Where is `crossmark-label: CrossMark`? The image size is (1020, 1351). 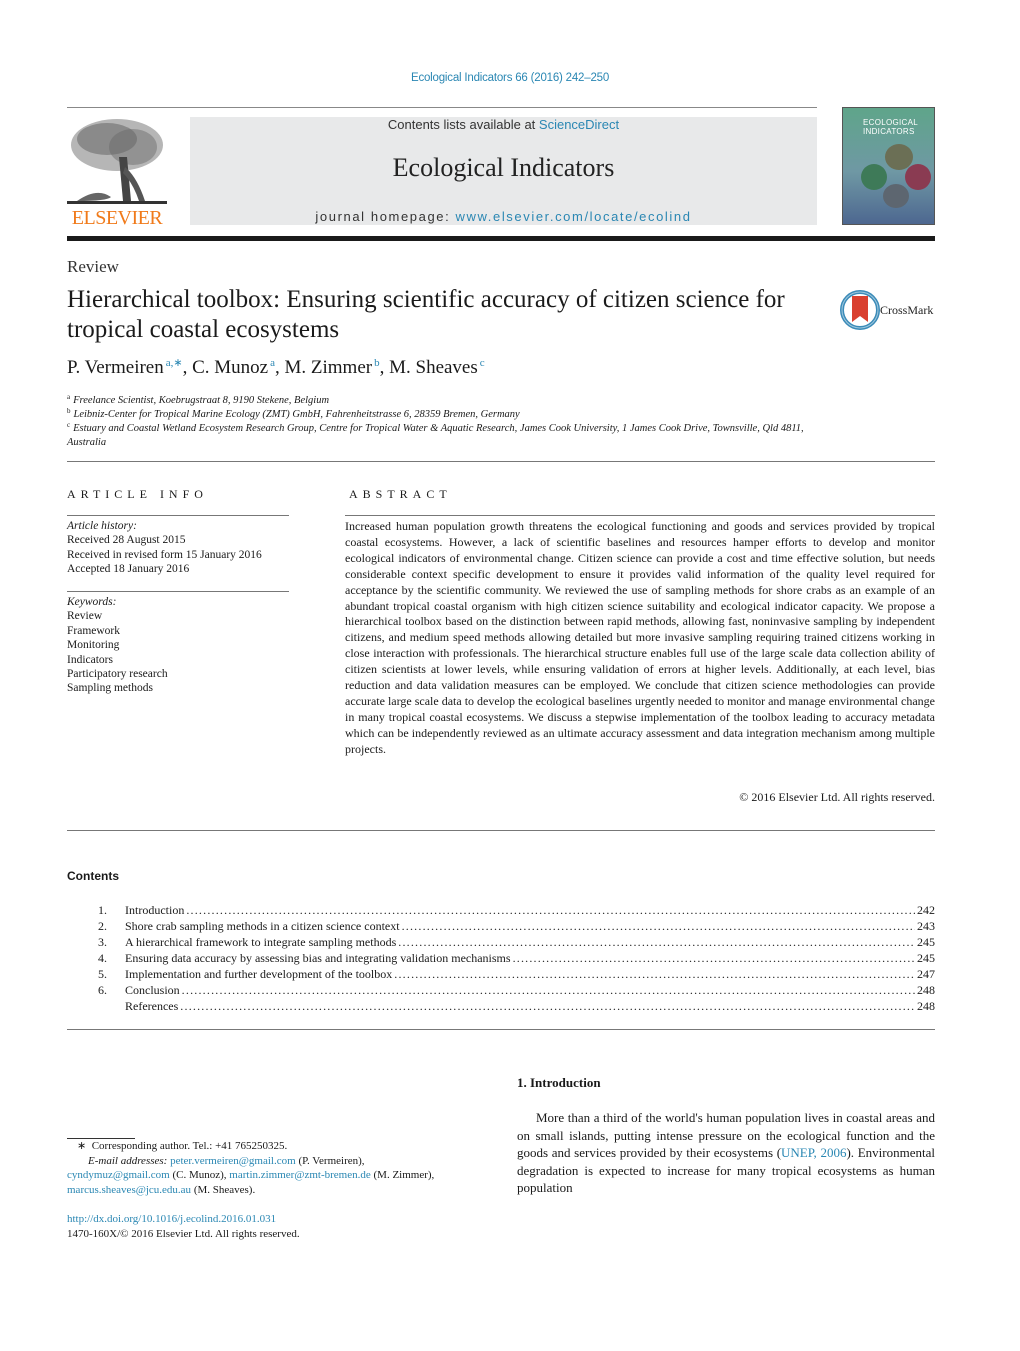 crossmark-label: CrossMark is located at coordinates (907, 310).